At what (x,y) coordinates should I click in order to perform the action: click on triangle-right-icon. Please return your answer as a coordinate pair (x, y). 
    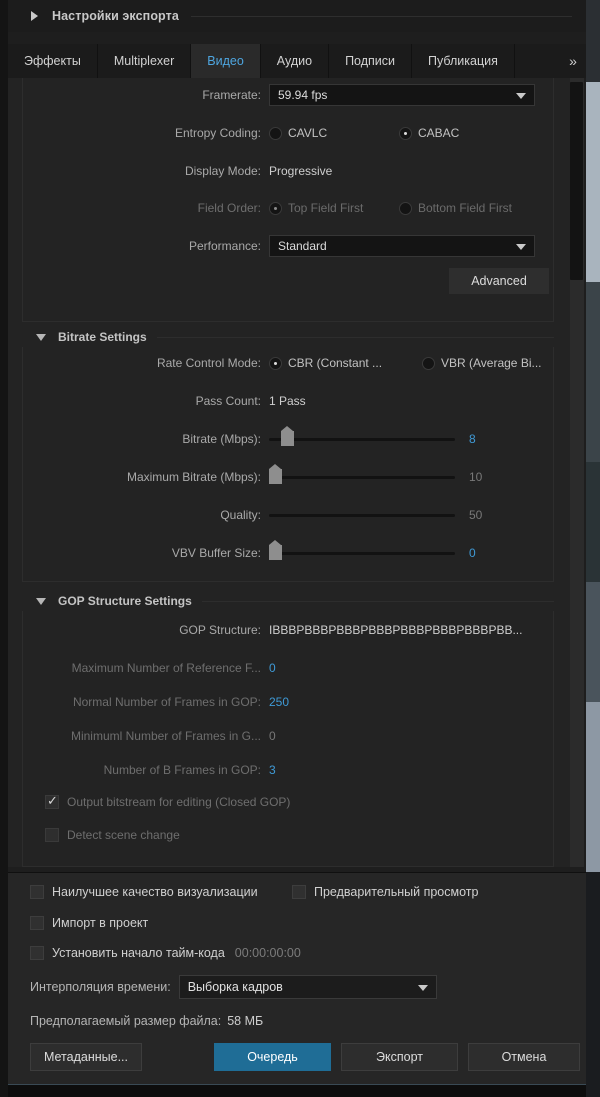
    Looking at the image, I should click on (35, 16).